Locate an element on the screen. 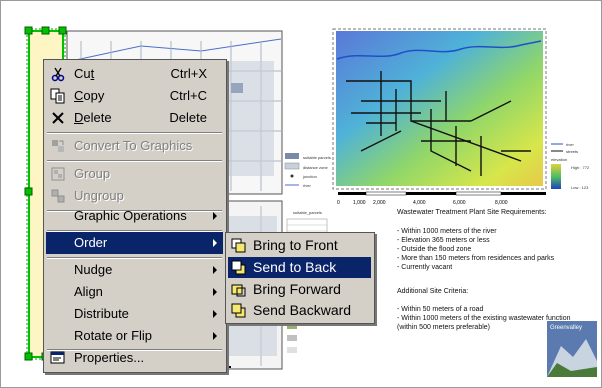  menu-item-label: Ungroup is located at coordinates (99, 195).